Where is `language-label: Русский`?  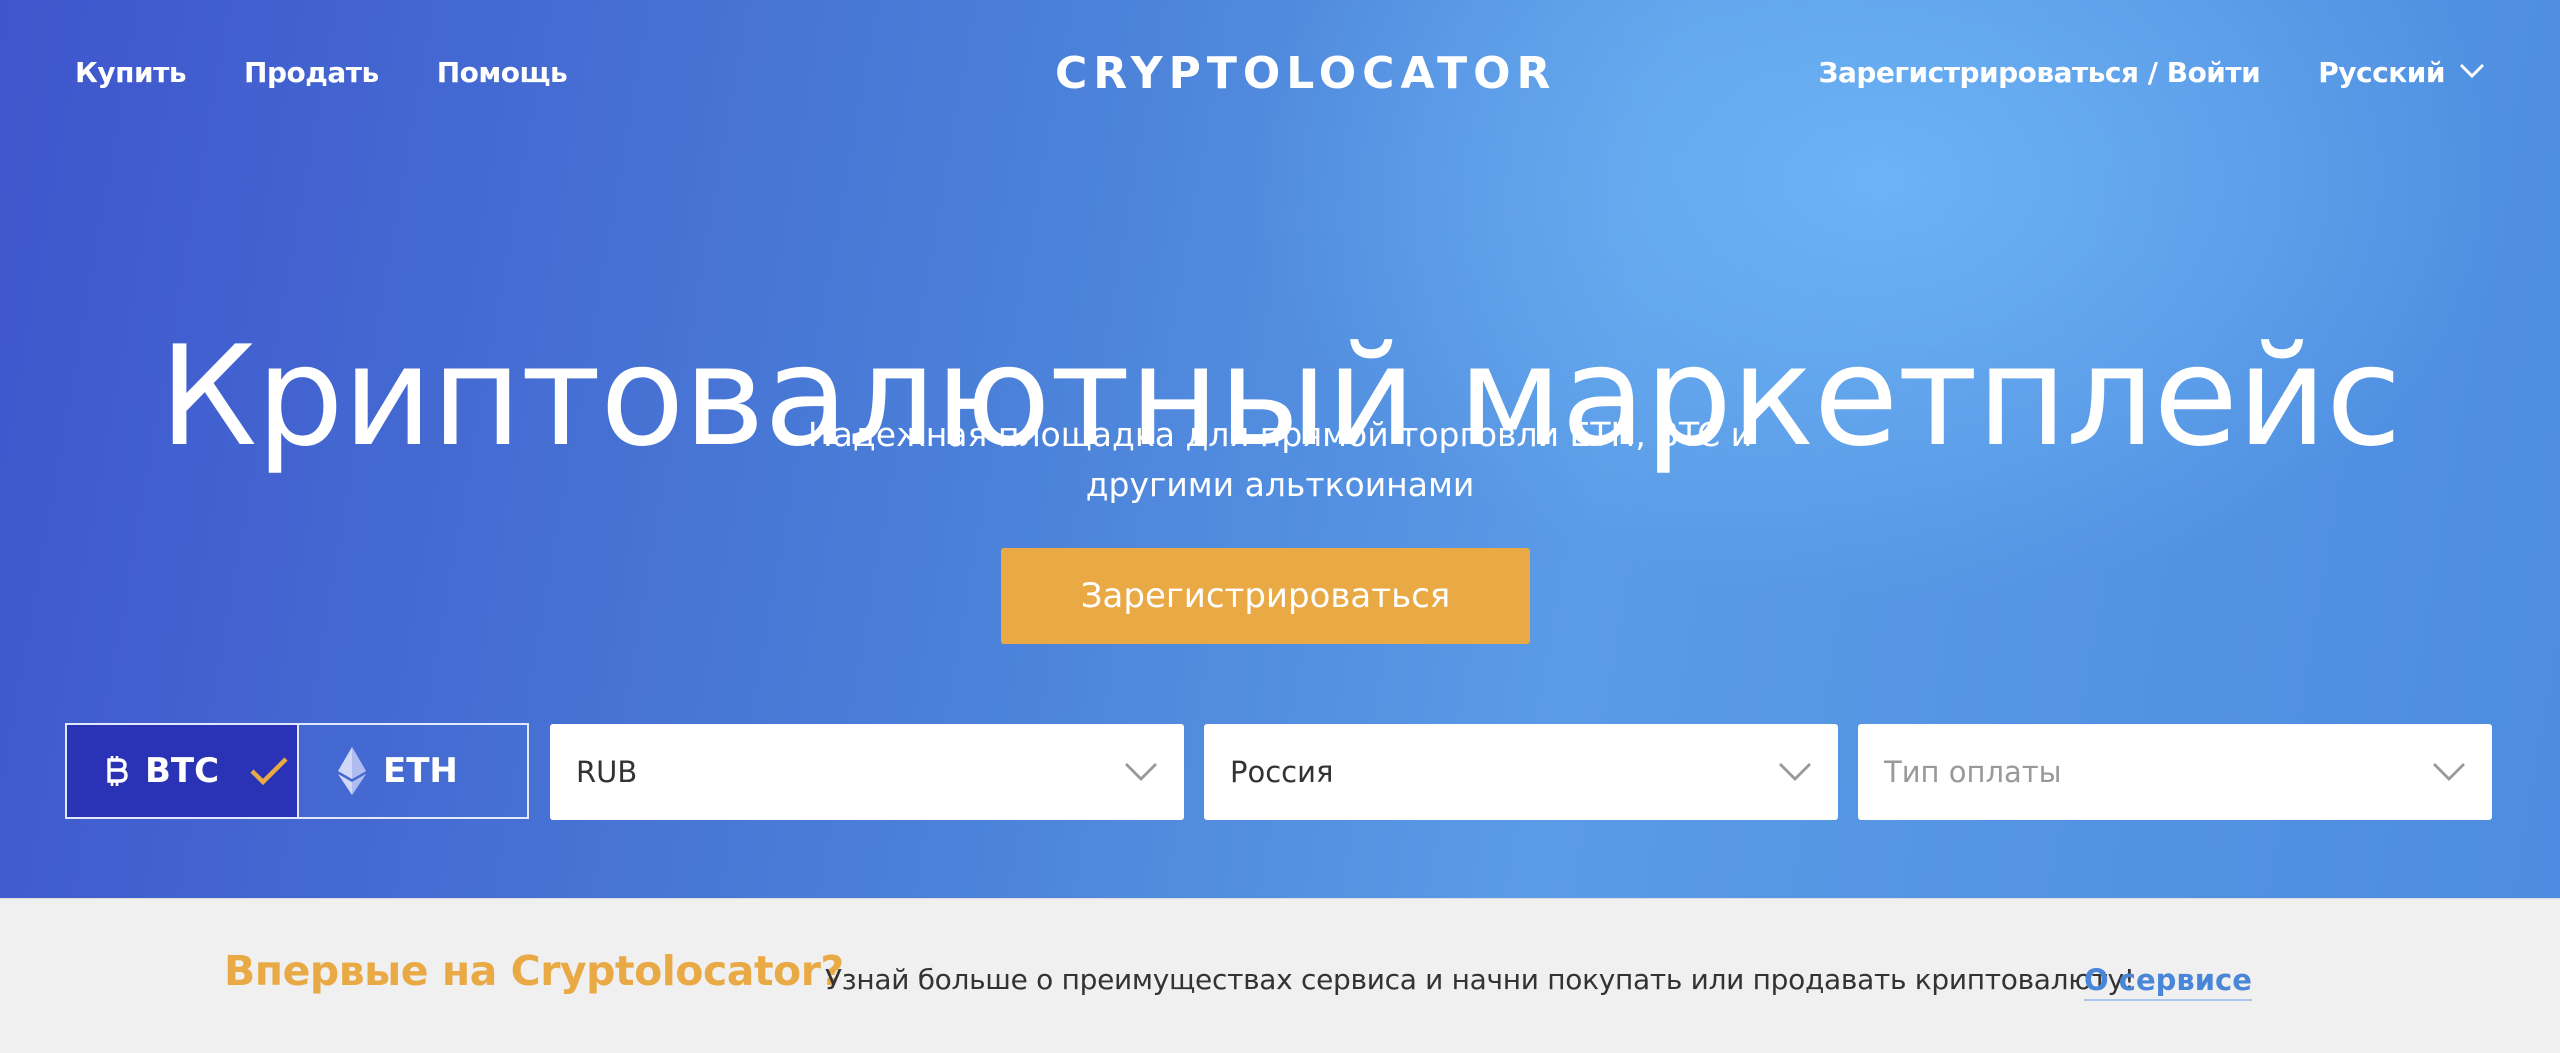
language-label: Русский is located at coordinates (2381, 72).